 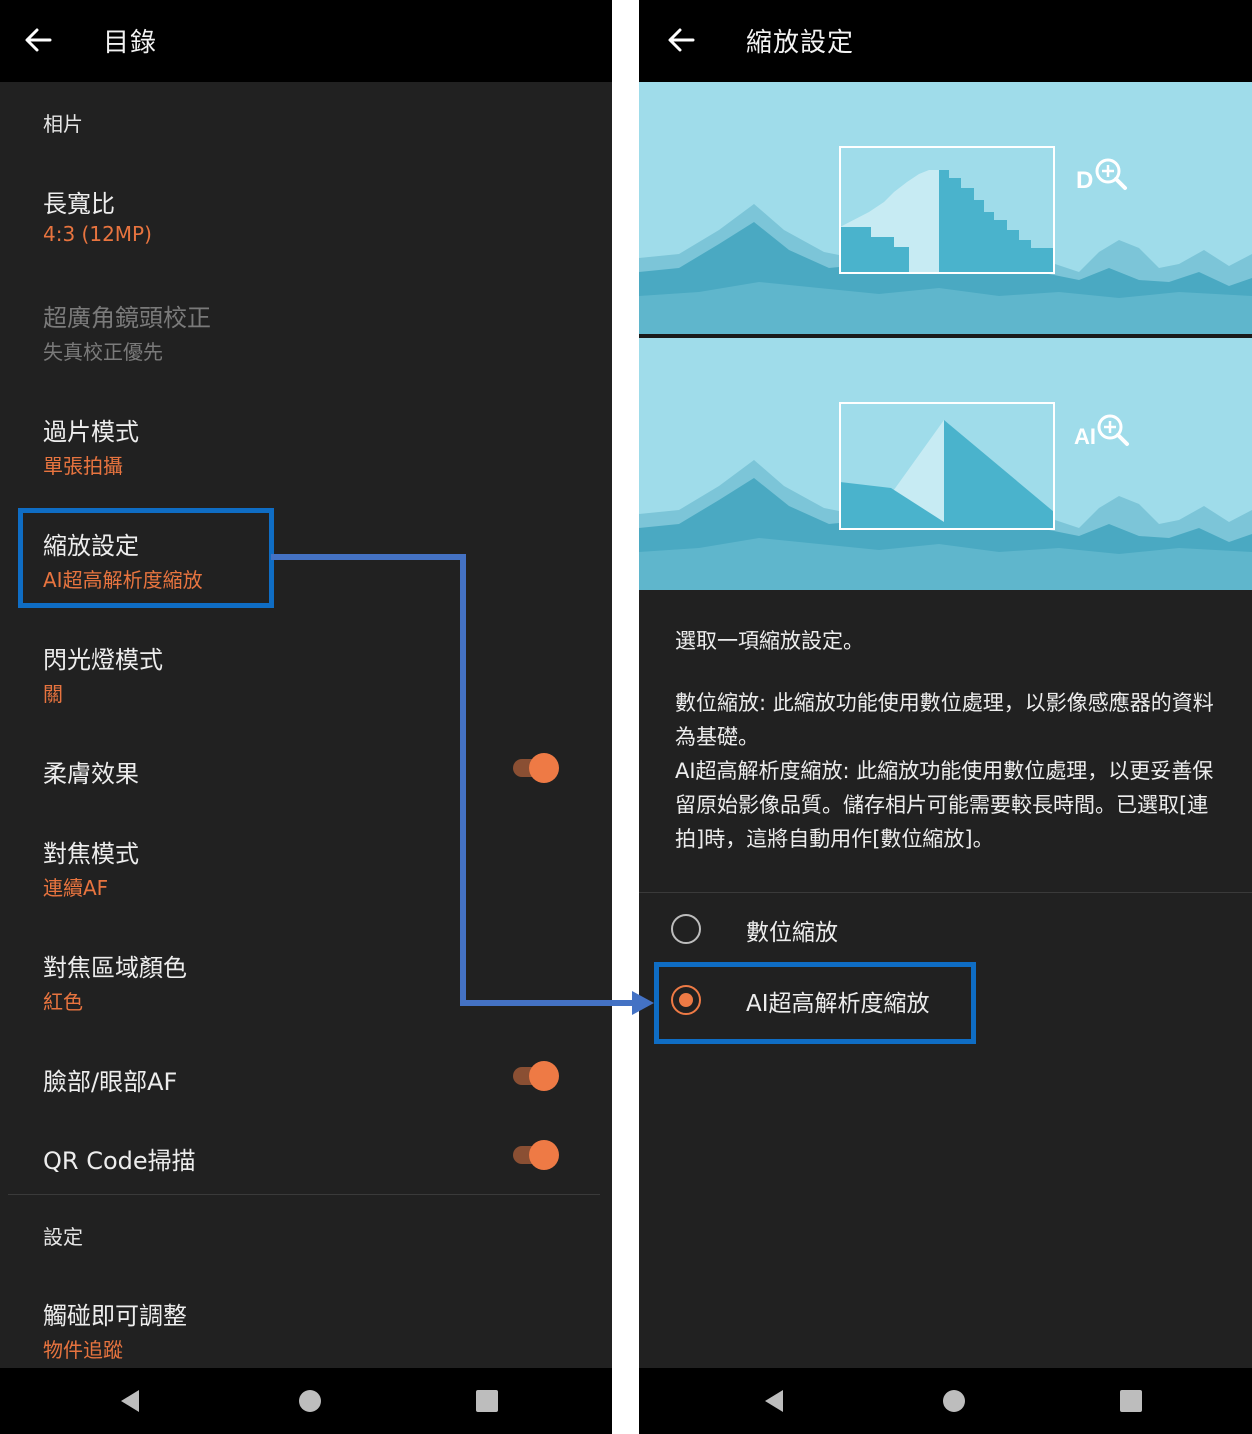 I want to click on connector-arrow, so click(x=462, y=784).